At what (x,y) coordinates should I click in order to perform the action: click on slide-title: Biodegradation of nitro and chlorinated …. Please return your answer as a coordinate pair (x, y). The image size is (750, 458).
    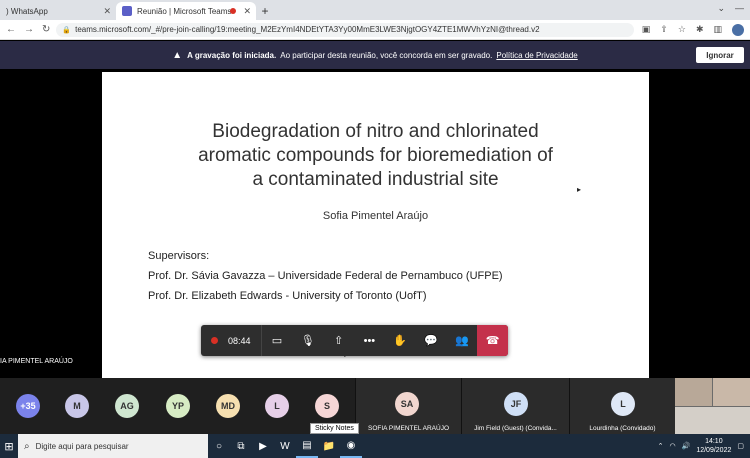
    Looking at the image, I should click on (375, 156).